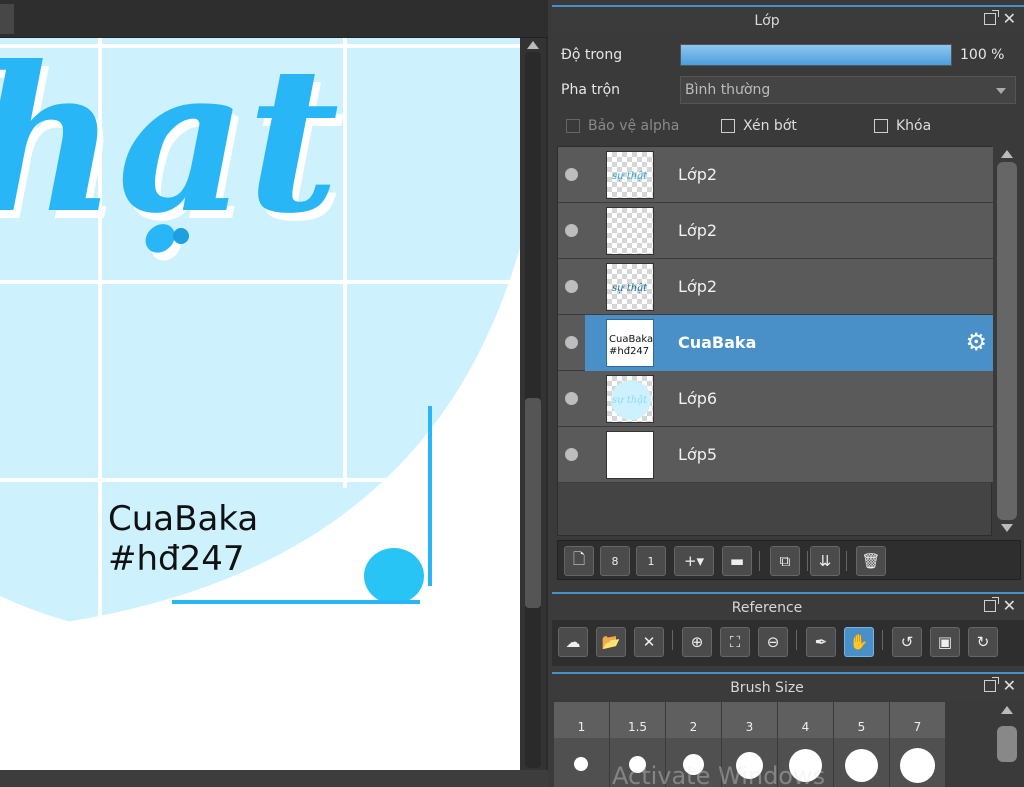 This screenshot has width=1024, height=787. Describe the element at coordinates (615, 561) in the screenshot. I see `new-8bit-layer-button: 8` at that location.